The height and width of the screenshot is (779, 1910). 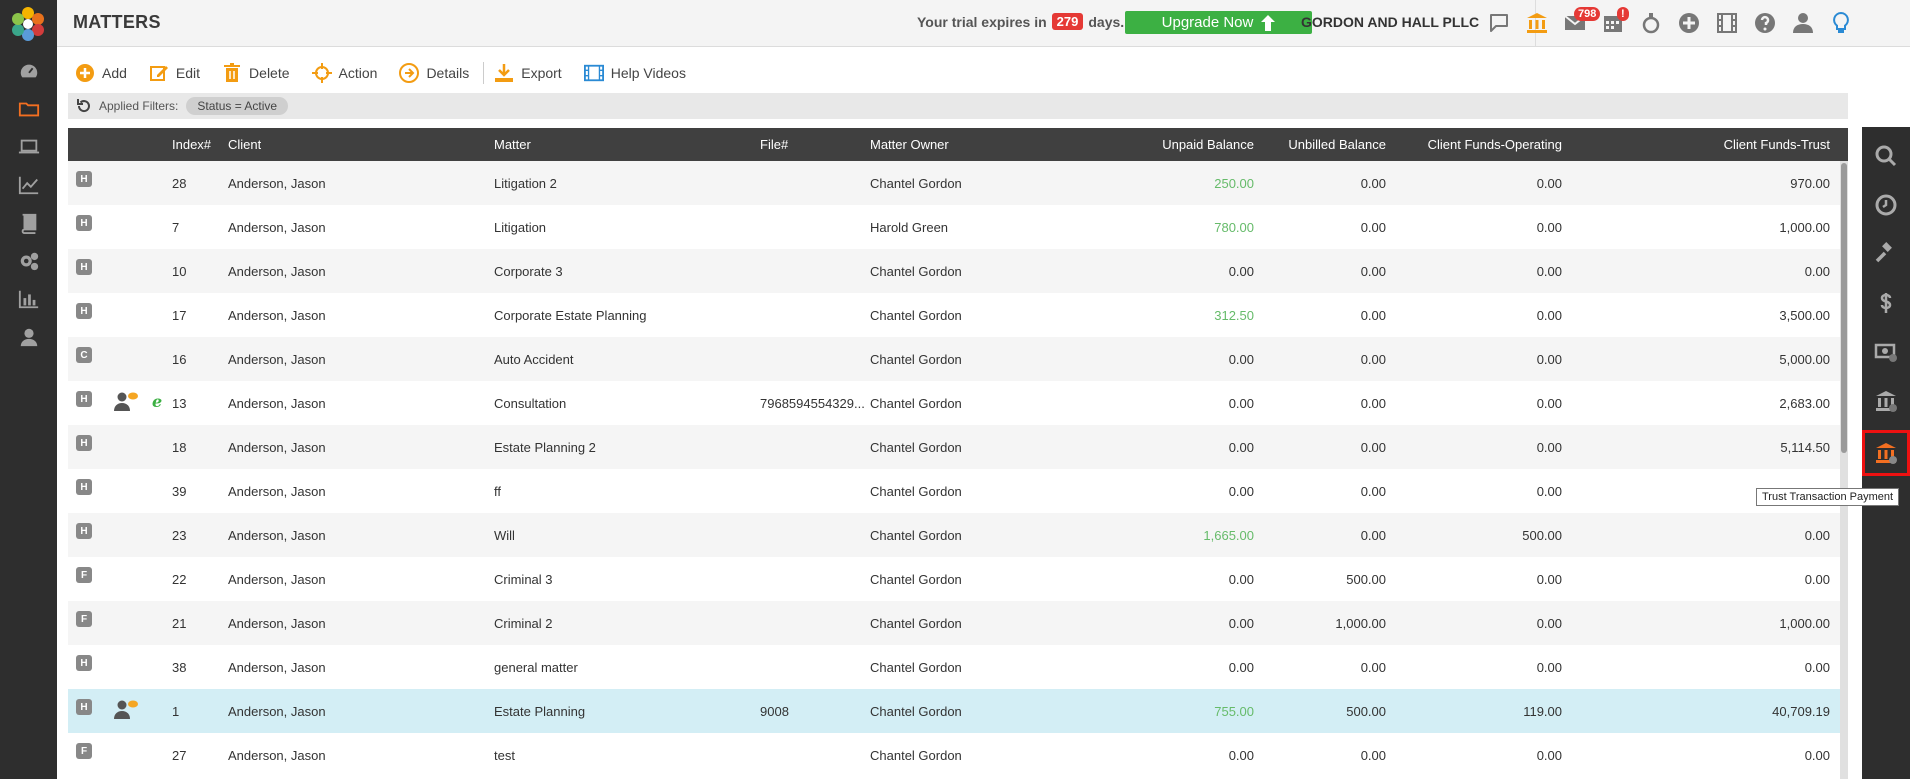 What do you see at coordinates (28, 389) in the screenshot?
I see `left-sidebar` at bounding box center [28, 389].